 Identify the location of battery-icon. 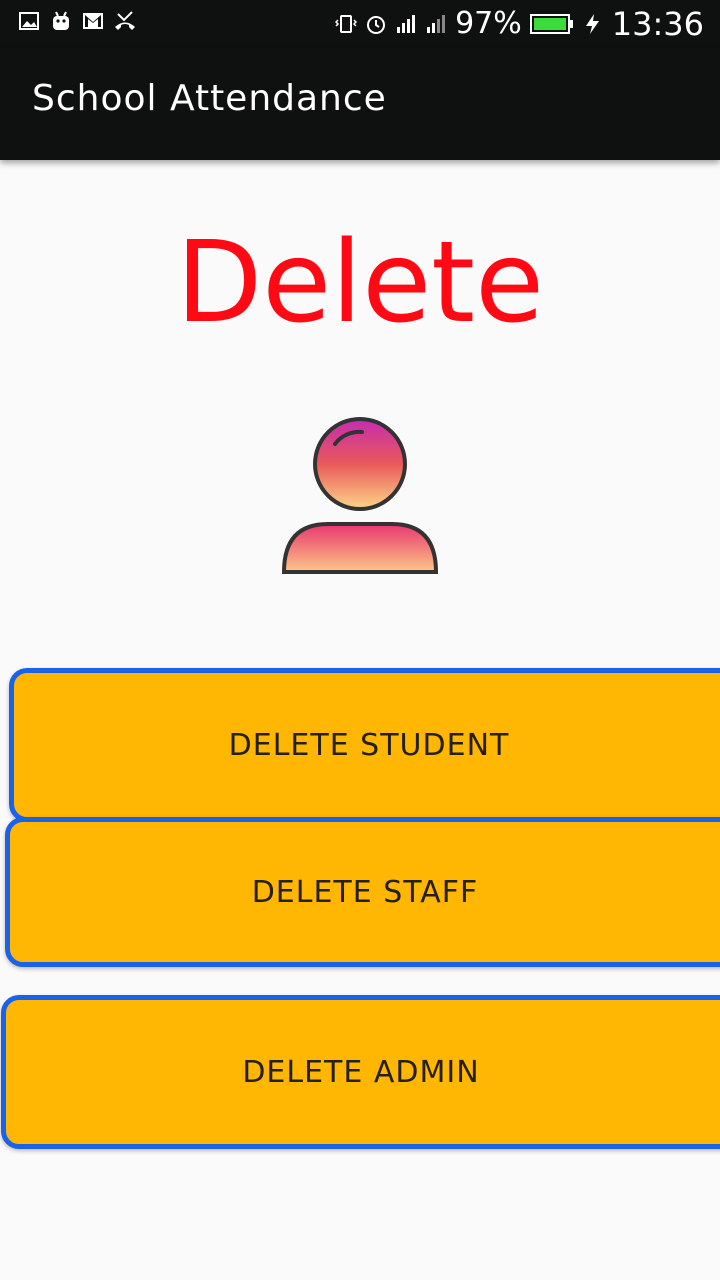
(551, 24).